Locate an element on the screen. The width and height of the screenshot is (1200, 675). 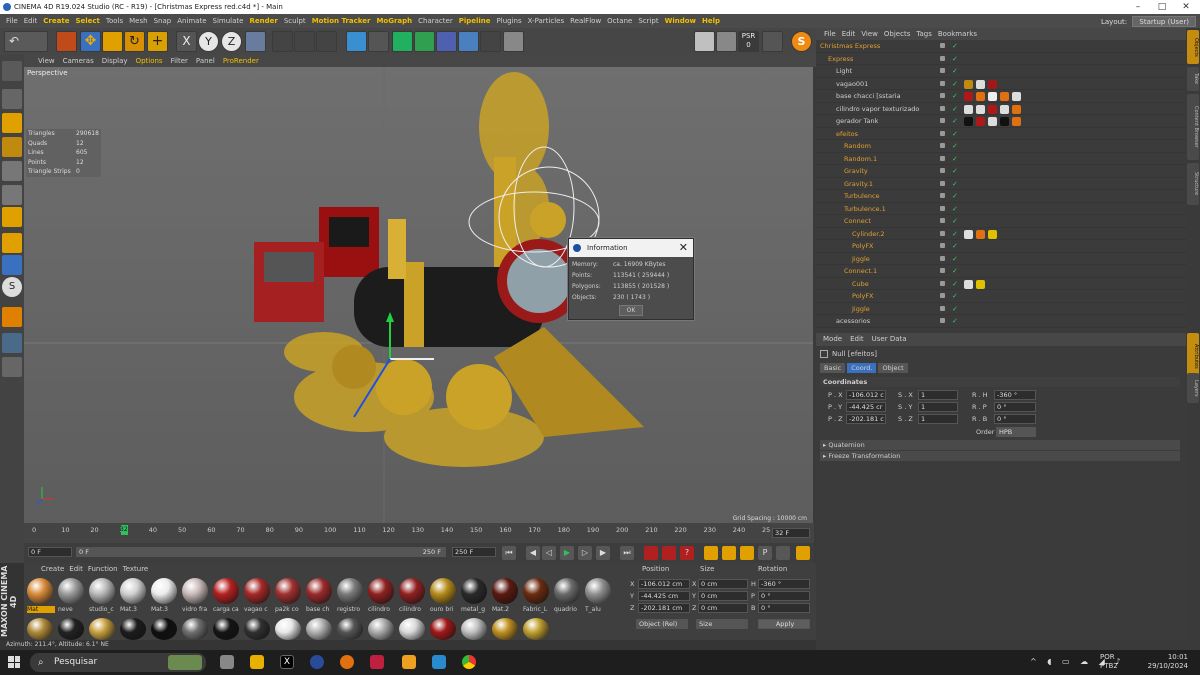
position-field: -202.181 c is located at coordinates (866, 419).